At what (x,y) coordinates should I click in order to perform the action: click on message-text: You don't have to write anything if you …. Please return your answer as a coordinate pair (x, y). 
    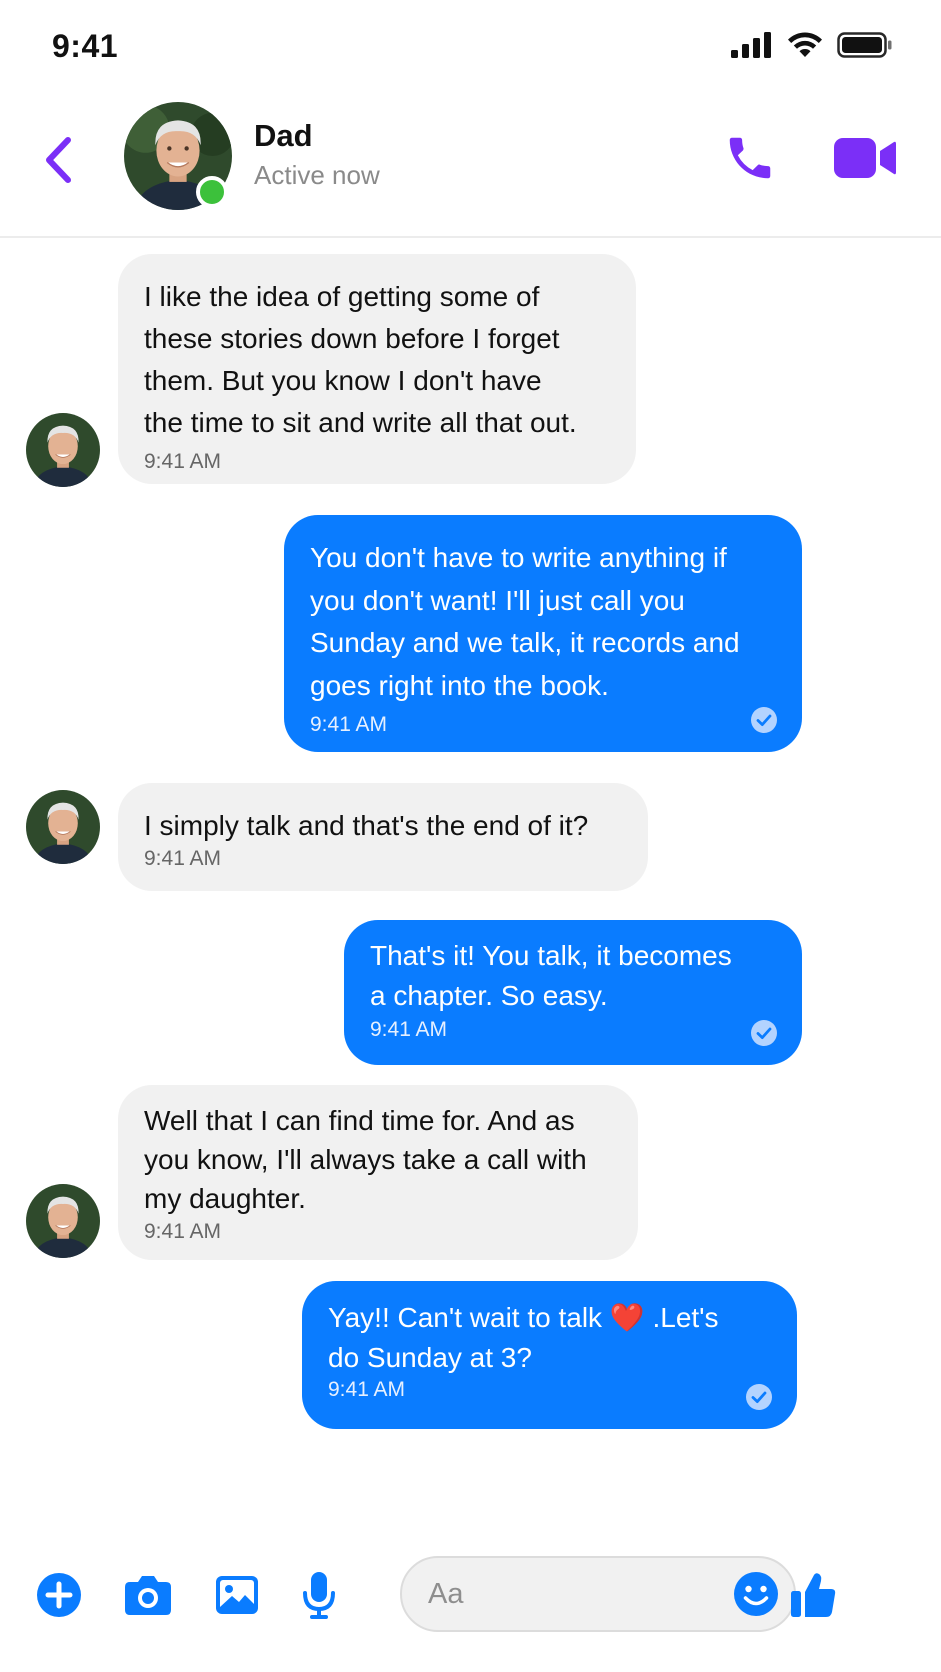
    Looking at the image, I should click on (525, 621).